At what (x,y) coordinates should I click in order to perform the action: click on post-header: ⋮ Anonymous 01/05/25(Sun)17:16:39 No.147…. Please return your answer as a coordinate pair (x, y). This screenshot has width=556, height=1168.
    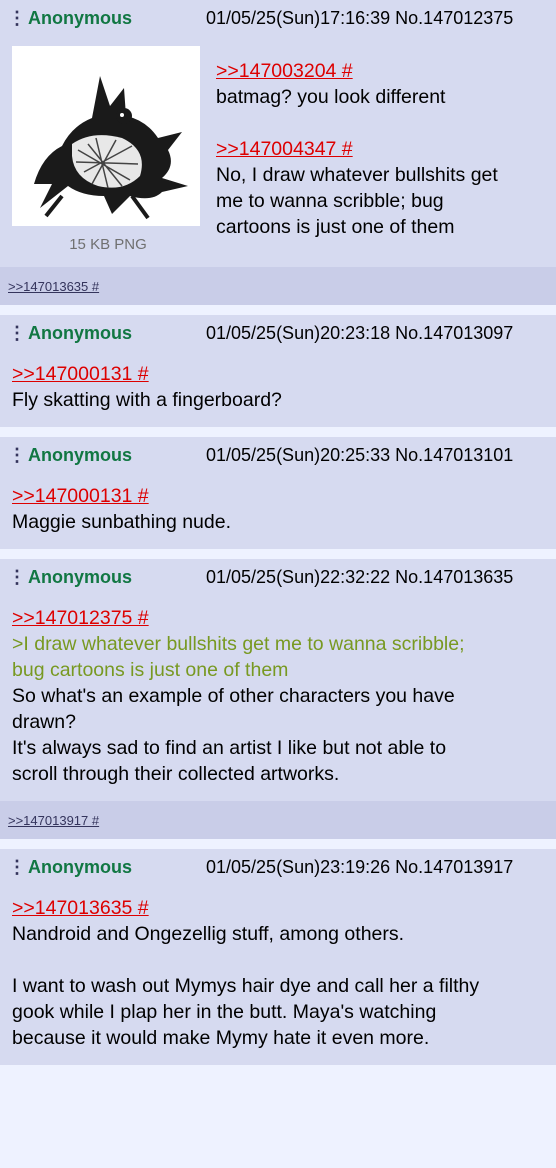
    Looking at the image, I should click on (278, 18).